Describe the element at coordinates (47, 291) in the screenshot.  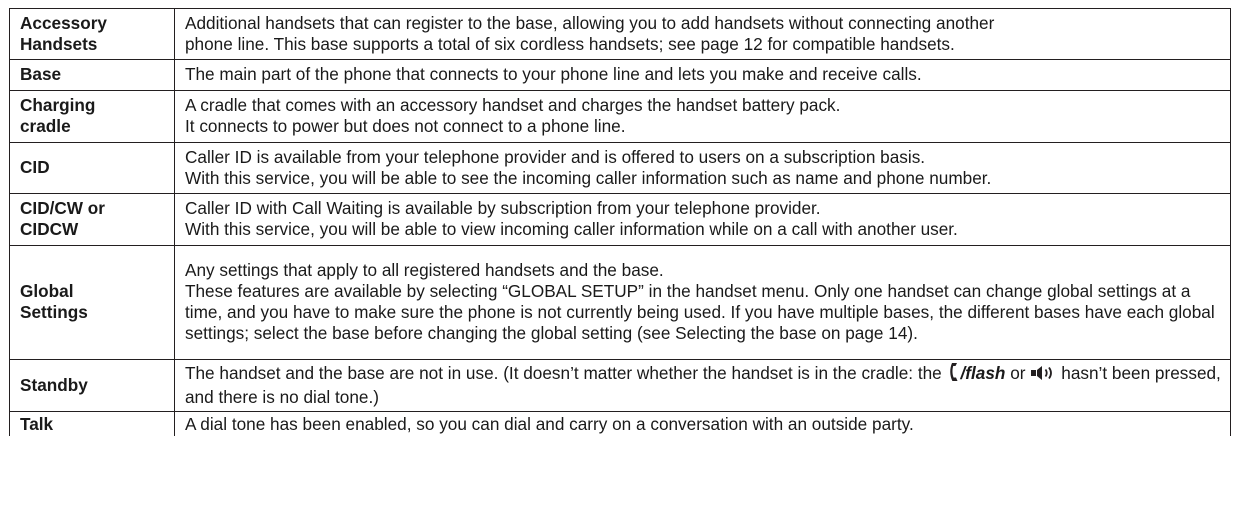
I see `term-text: Global` at that location.